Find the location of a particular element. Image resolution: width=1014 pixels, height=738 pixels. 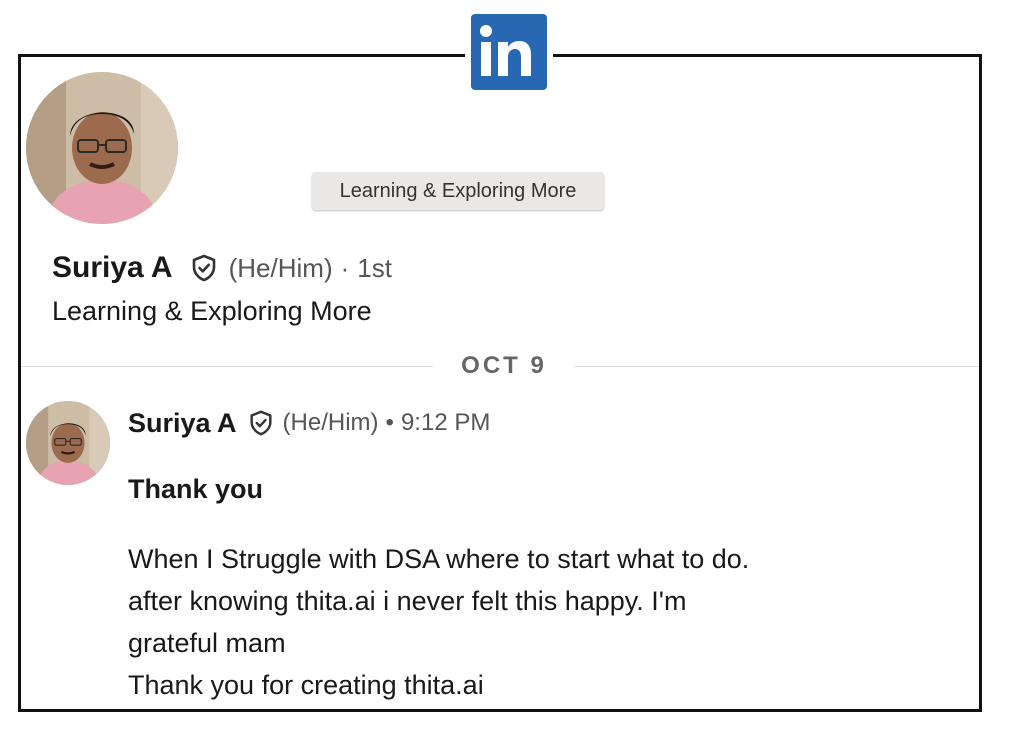

message-timestamp: 9:12 PM is located at coordinates (445, 422).